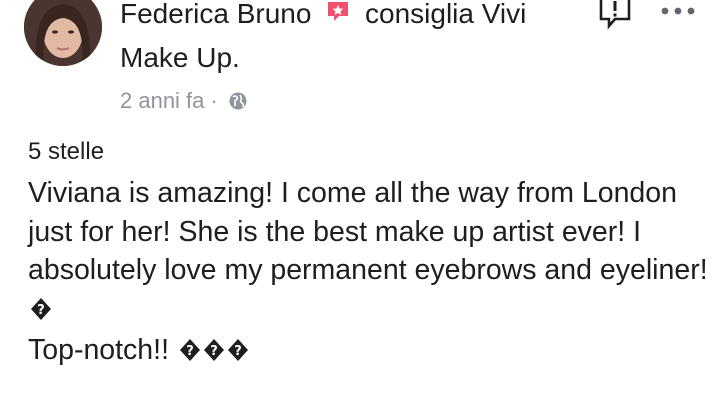 This screenshot has height=400, width=727. What do you see at coordinates (238, 104) in the screenshot?
I see `globe-icon` at bounding box center [238, 104].